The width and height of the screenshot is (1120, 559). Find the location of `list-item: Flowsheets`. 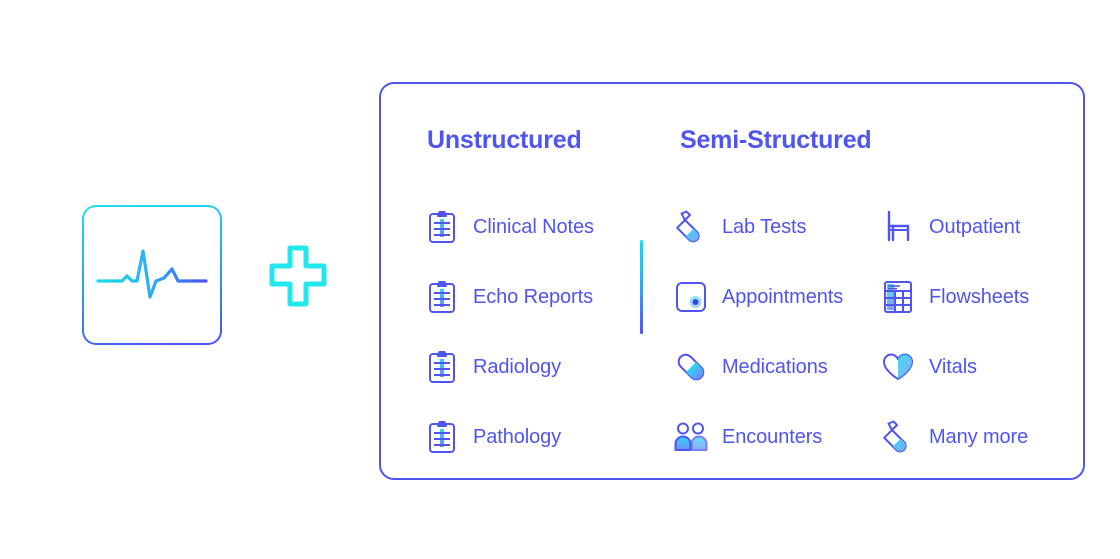

list-item: Flowsheets is located at coordinates (976, 297).